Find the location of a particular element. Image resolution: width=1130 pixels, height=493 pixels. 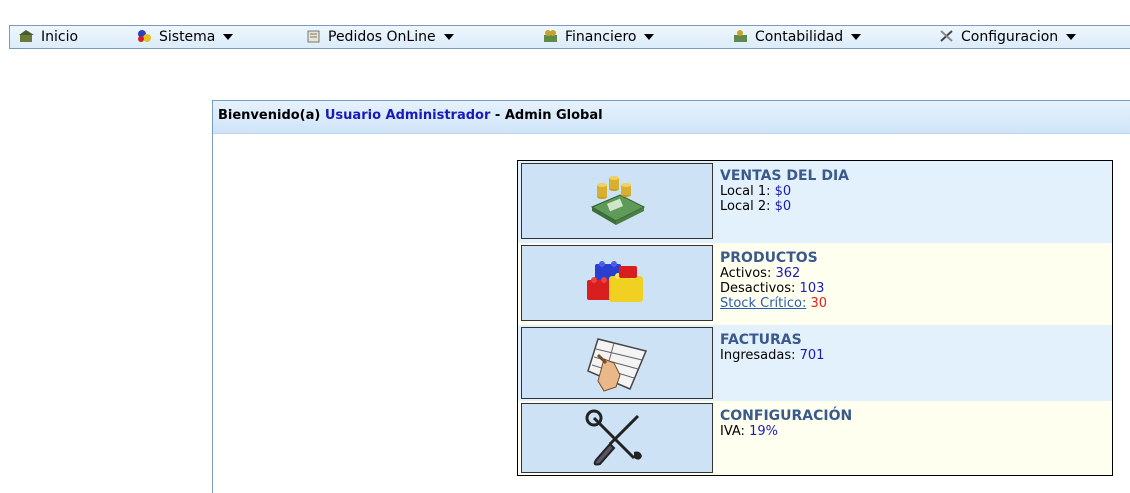

blocks-icon is located at coordinates (617, 283).